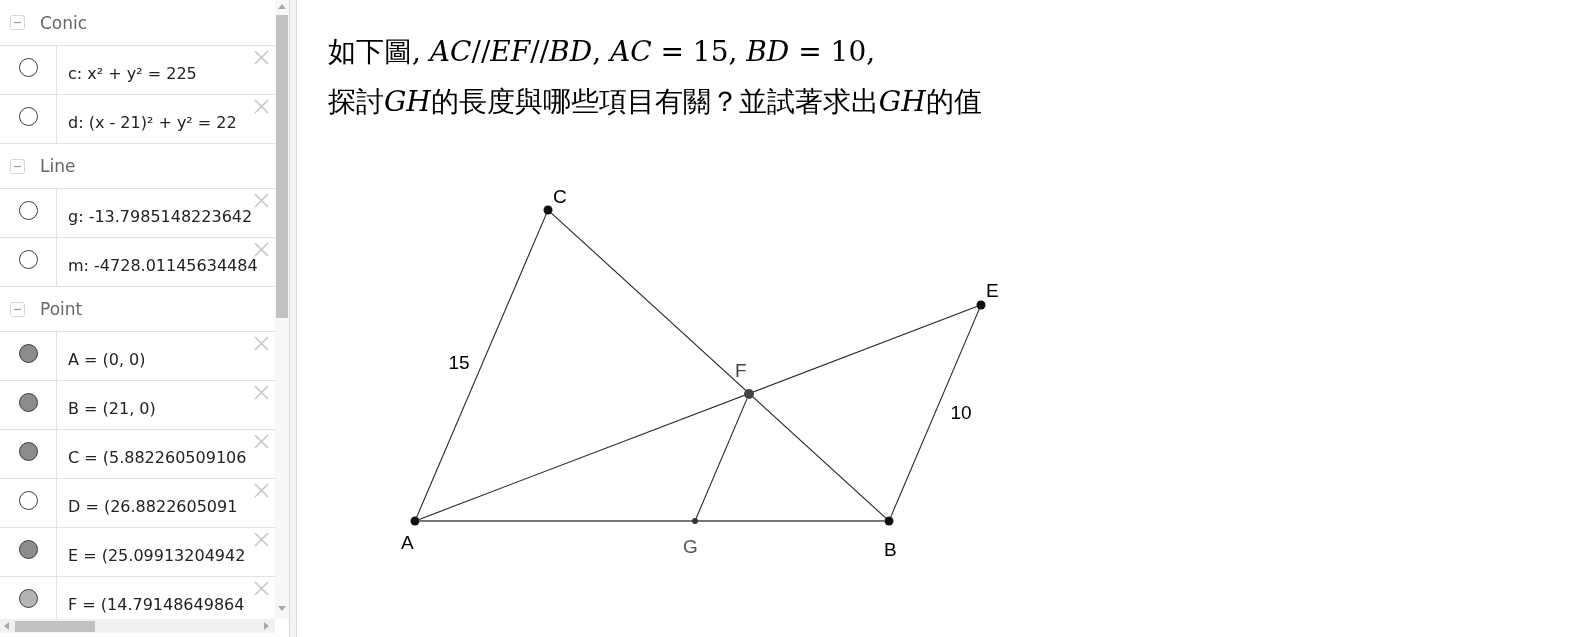  What do you see at coordinates (282, 6) in the screenshot?
I see `scroll-up-icon` at bounding box center [282, 6].